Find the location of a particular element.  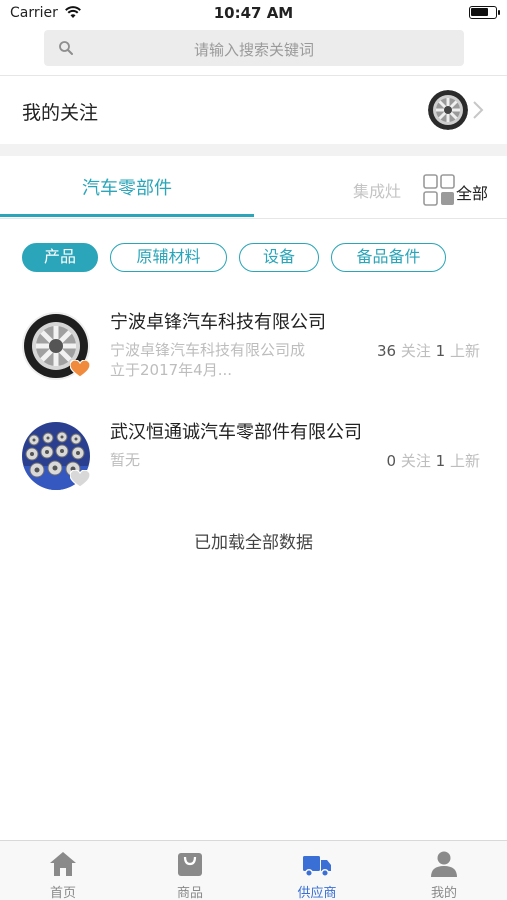

search-placeholder: 请输入搜索关键词 is located at coordinates (253, 50).